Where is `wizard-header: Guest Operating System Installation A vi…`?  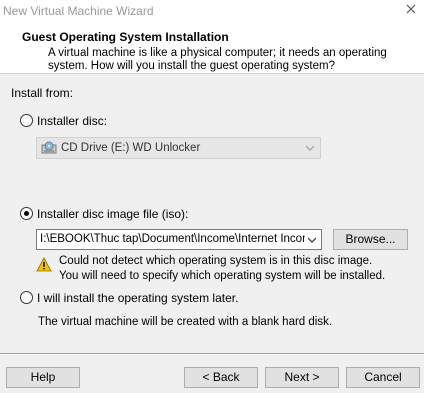 wizard-header: Guest Operating System Installation A vi… is located at coordinates (212, 48).